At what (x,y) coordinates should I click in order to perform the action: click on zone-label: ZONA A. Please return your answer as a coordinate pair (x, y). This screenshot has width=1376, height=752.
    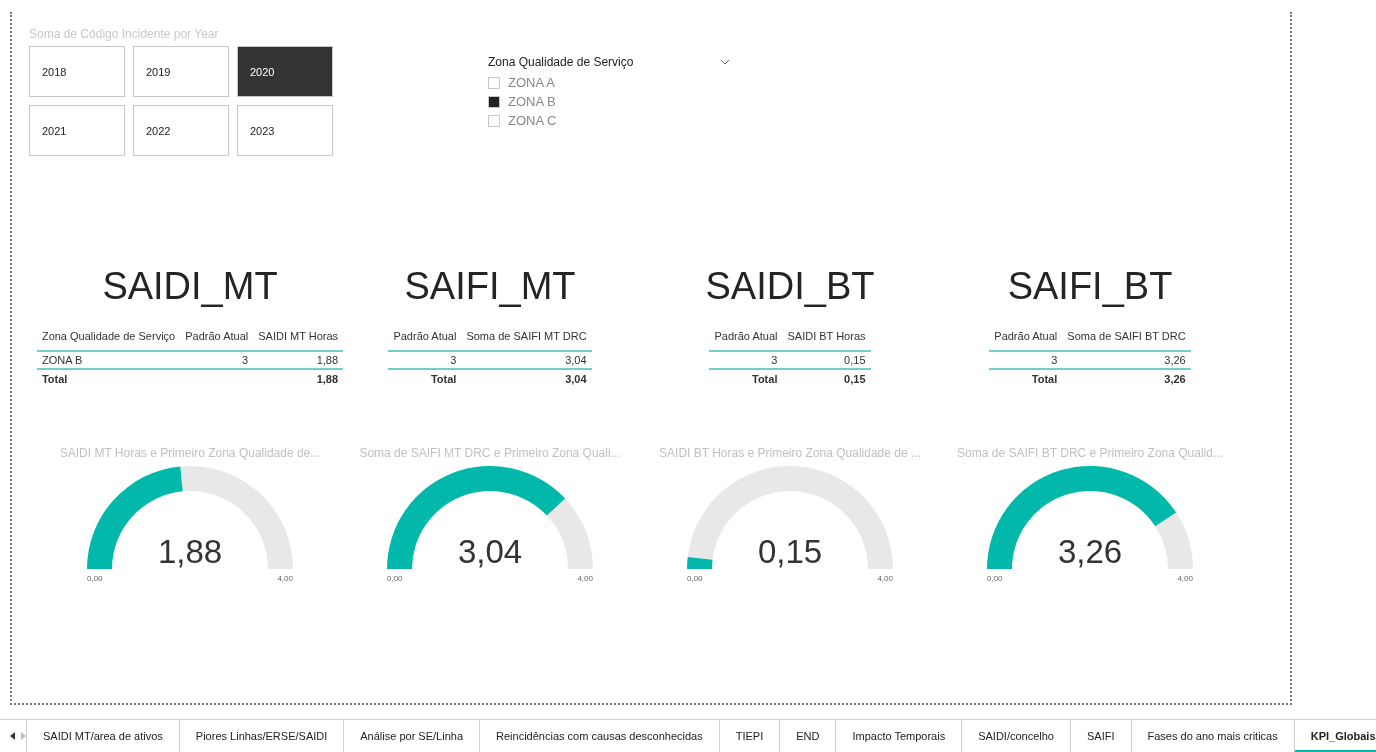
    Looking at the image, I should click on (531, 82).